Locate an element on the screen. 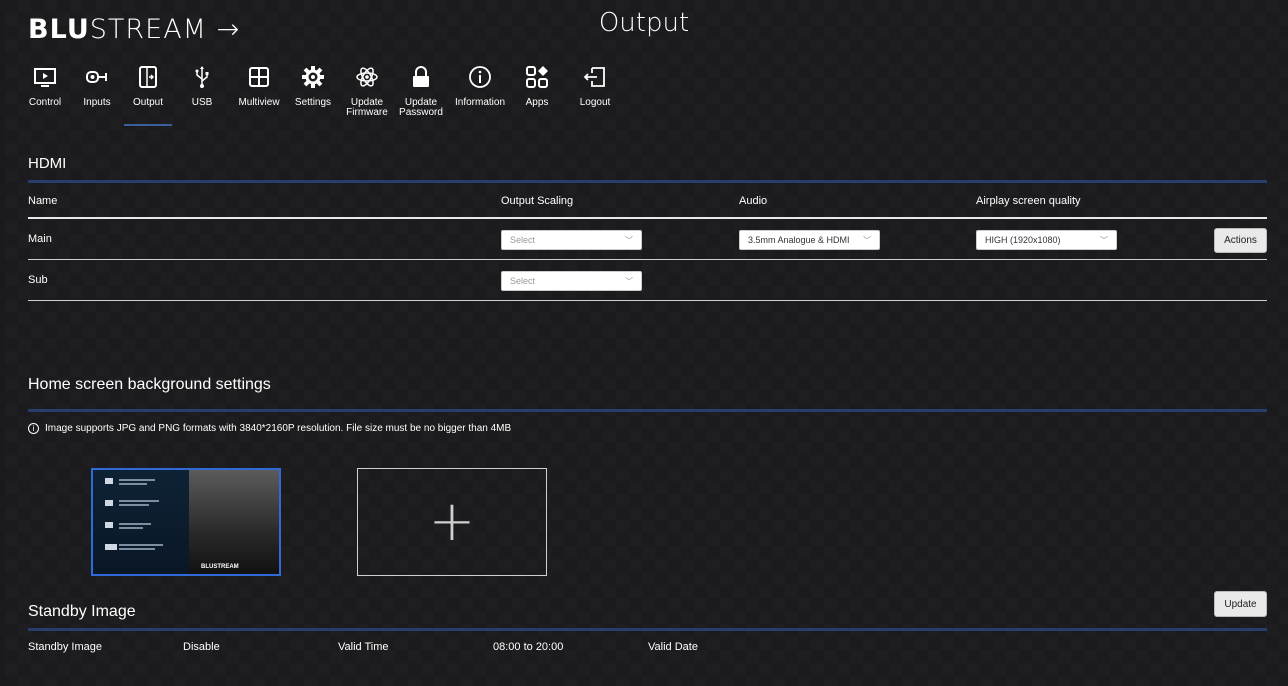 The width and height of the screenshot is (1288, 686). nav-information: Information is located at coordinates (480, 95).